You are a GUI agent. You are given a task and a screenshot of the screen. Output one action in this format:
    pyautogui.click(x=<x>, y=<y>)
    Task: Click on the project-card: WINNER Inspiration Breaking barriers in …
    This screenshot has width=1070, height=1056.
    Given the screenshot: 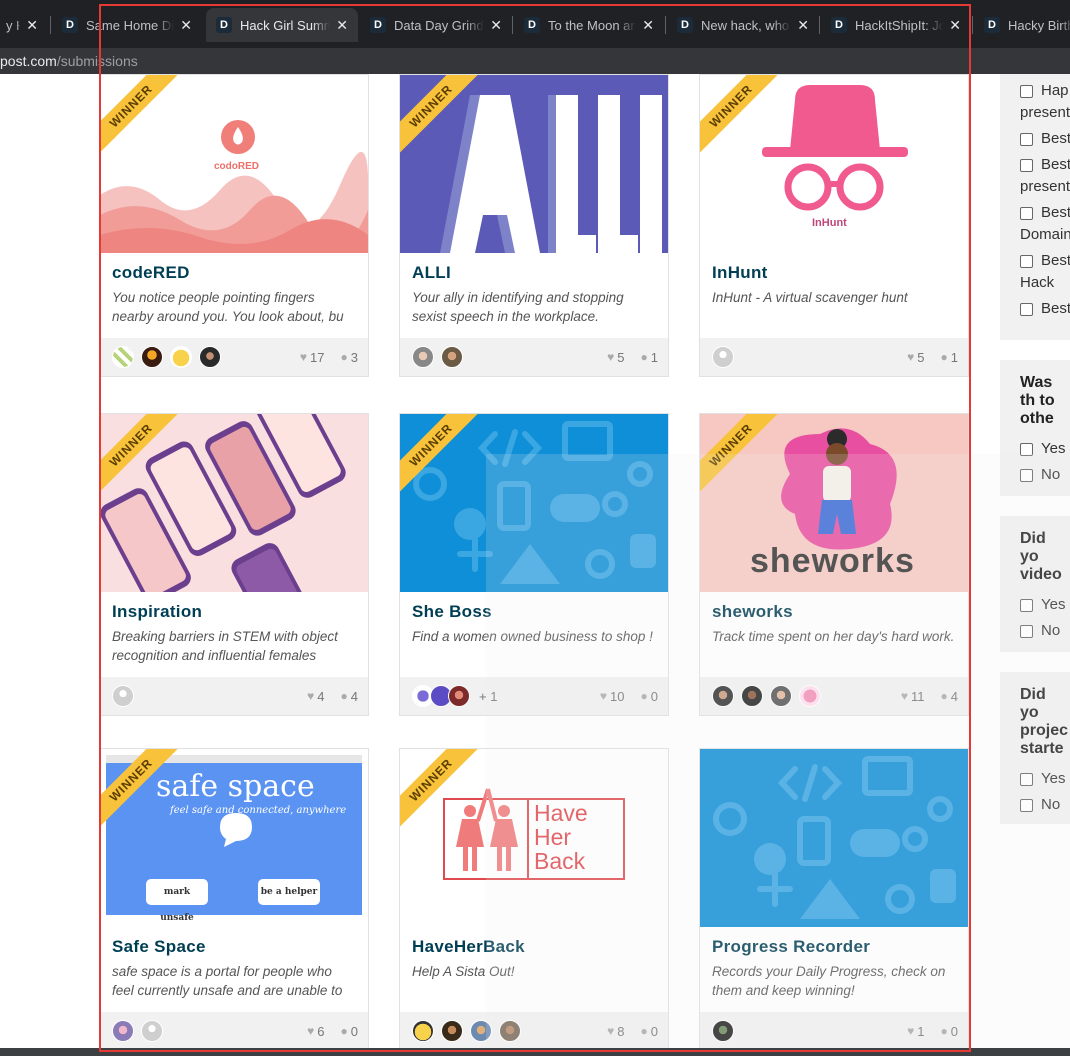 What is the action you would take?
    pyautogui.click(x=234, y=564)
    